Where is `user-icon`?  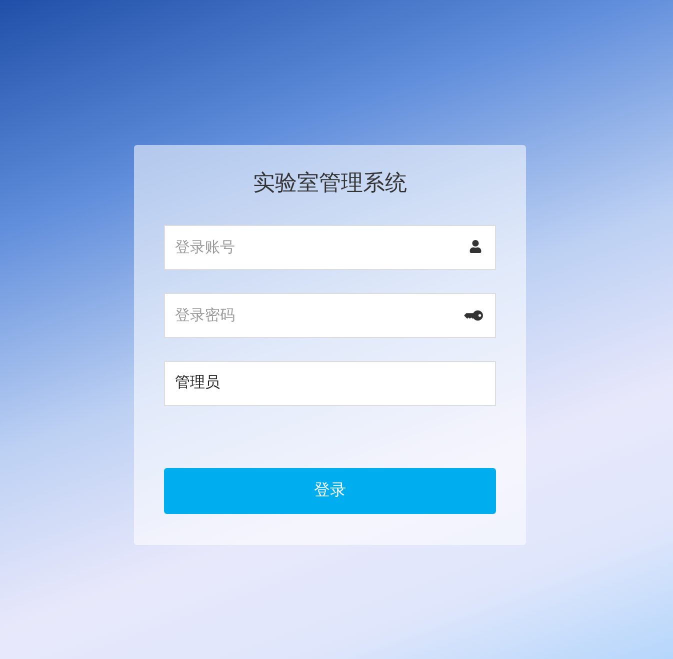
user-icon is located at coordinates (475, 246).